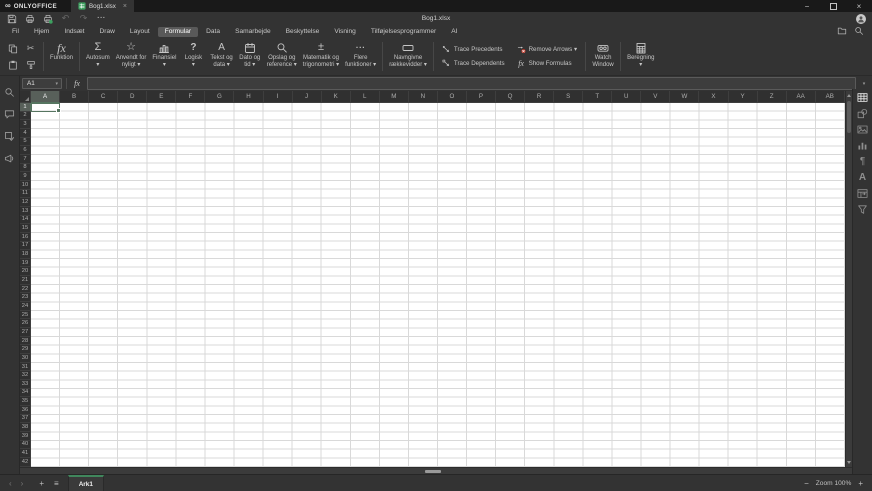  Describe the element at coordinates (10, 483) in the screenshot. I see `prev-sheet-icon: ‹` at that location.